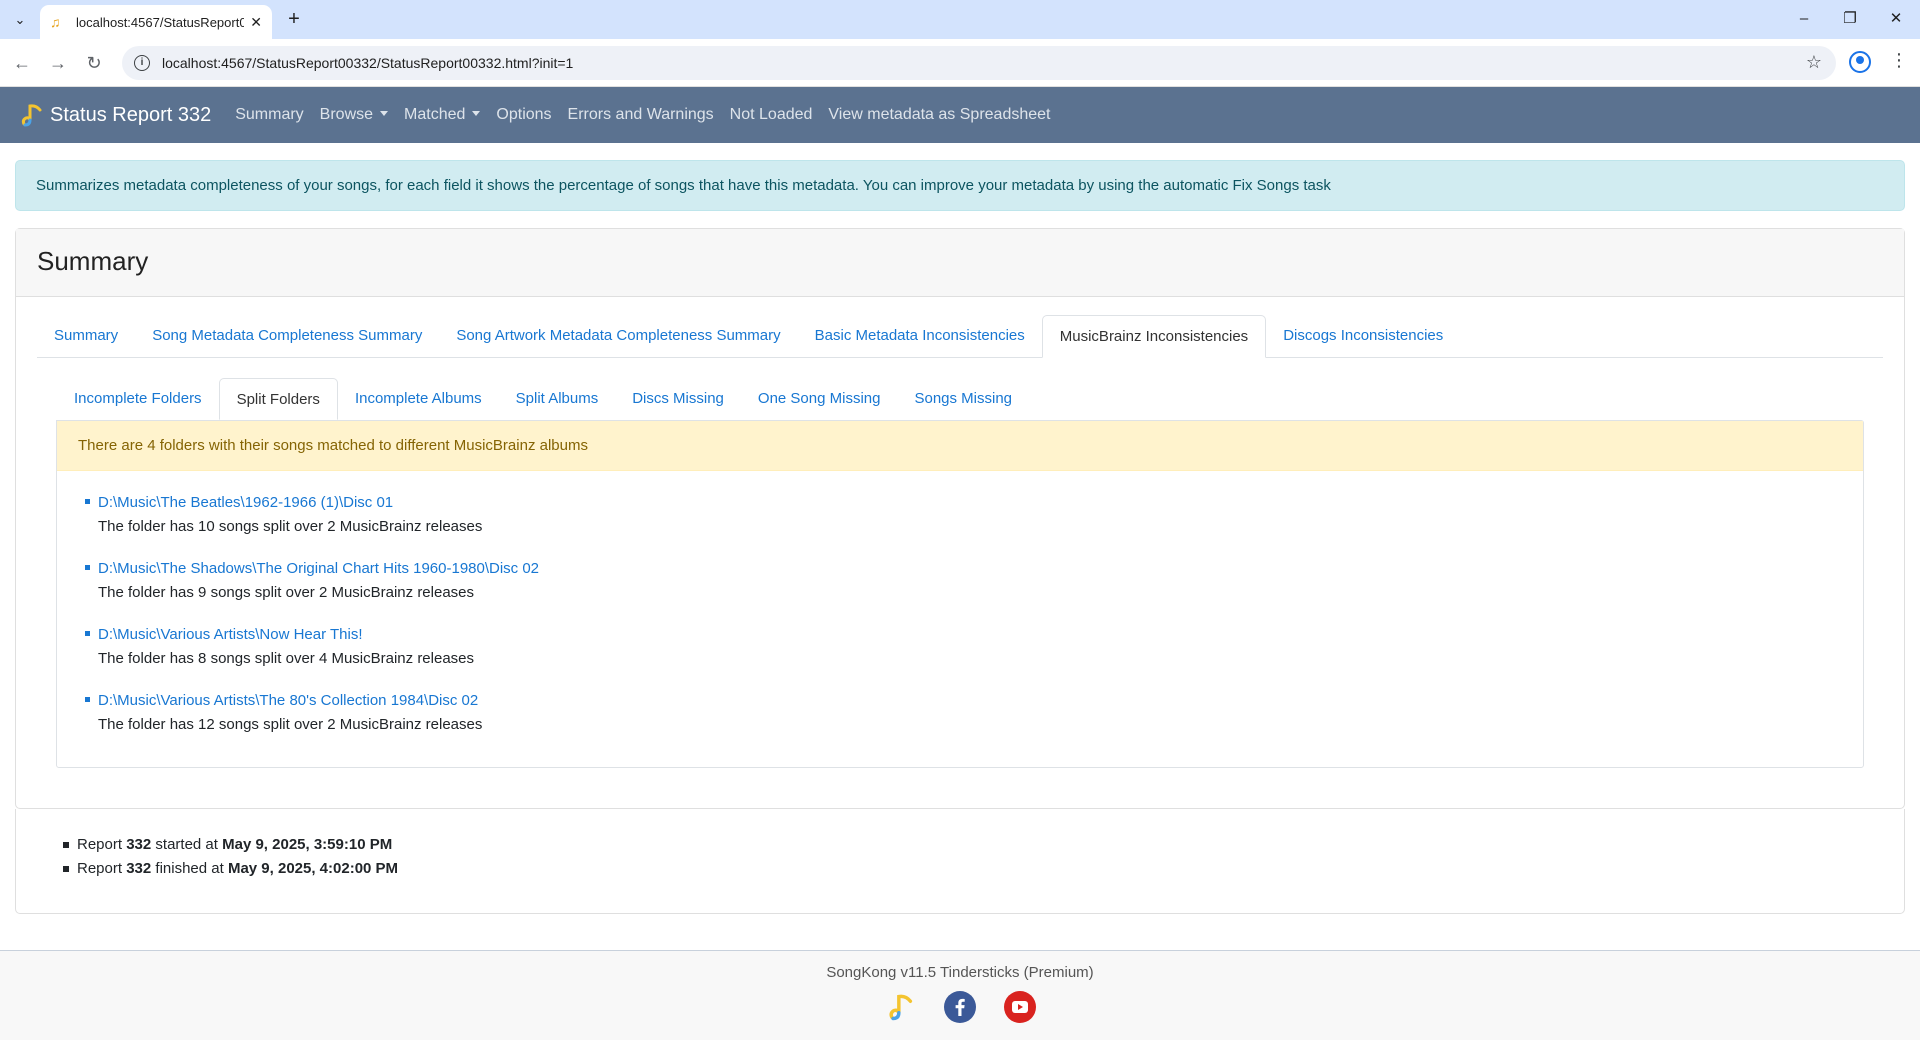  I want to click on navbar-brand: Status Report 332, so click(114, 115).